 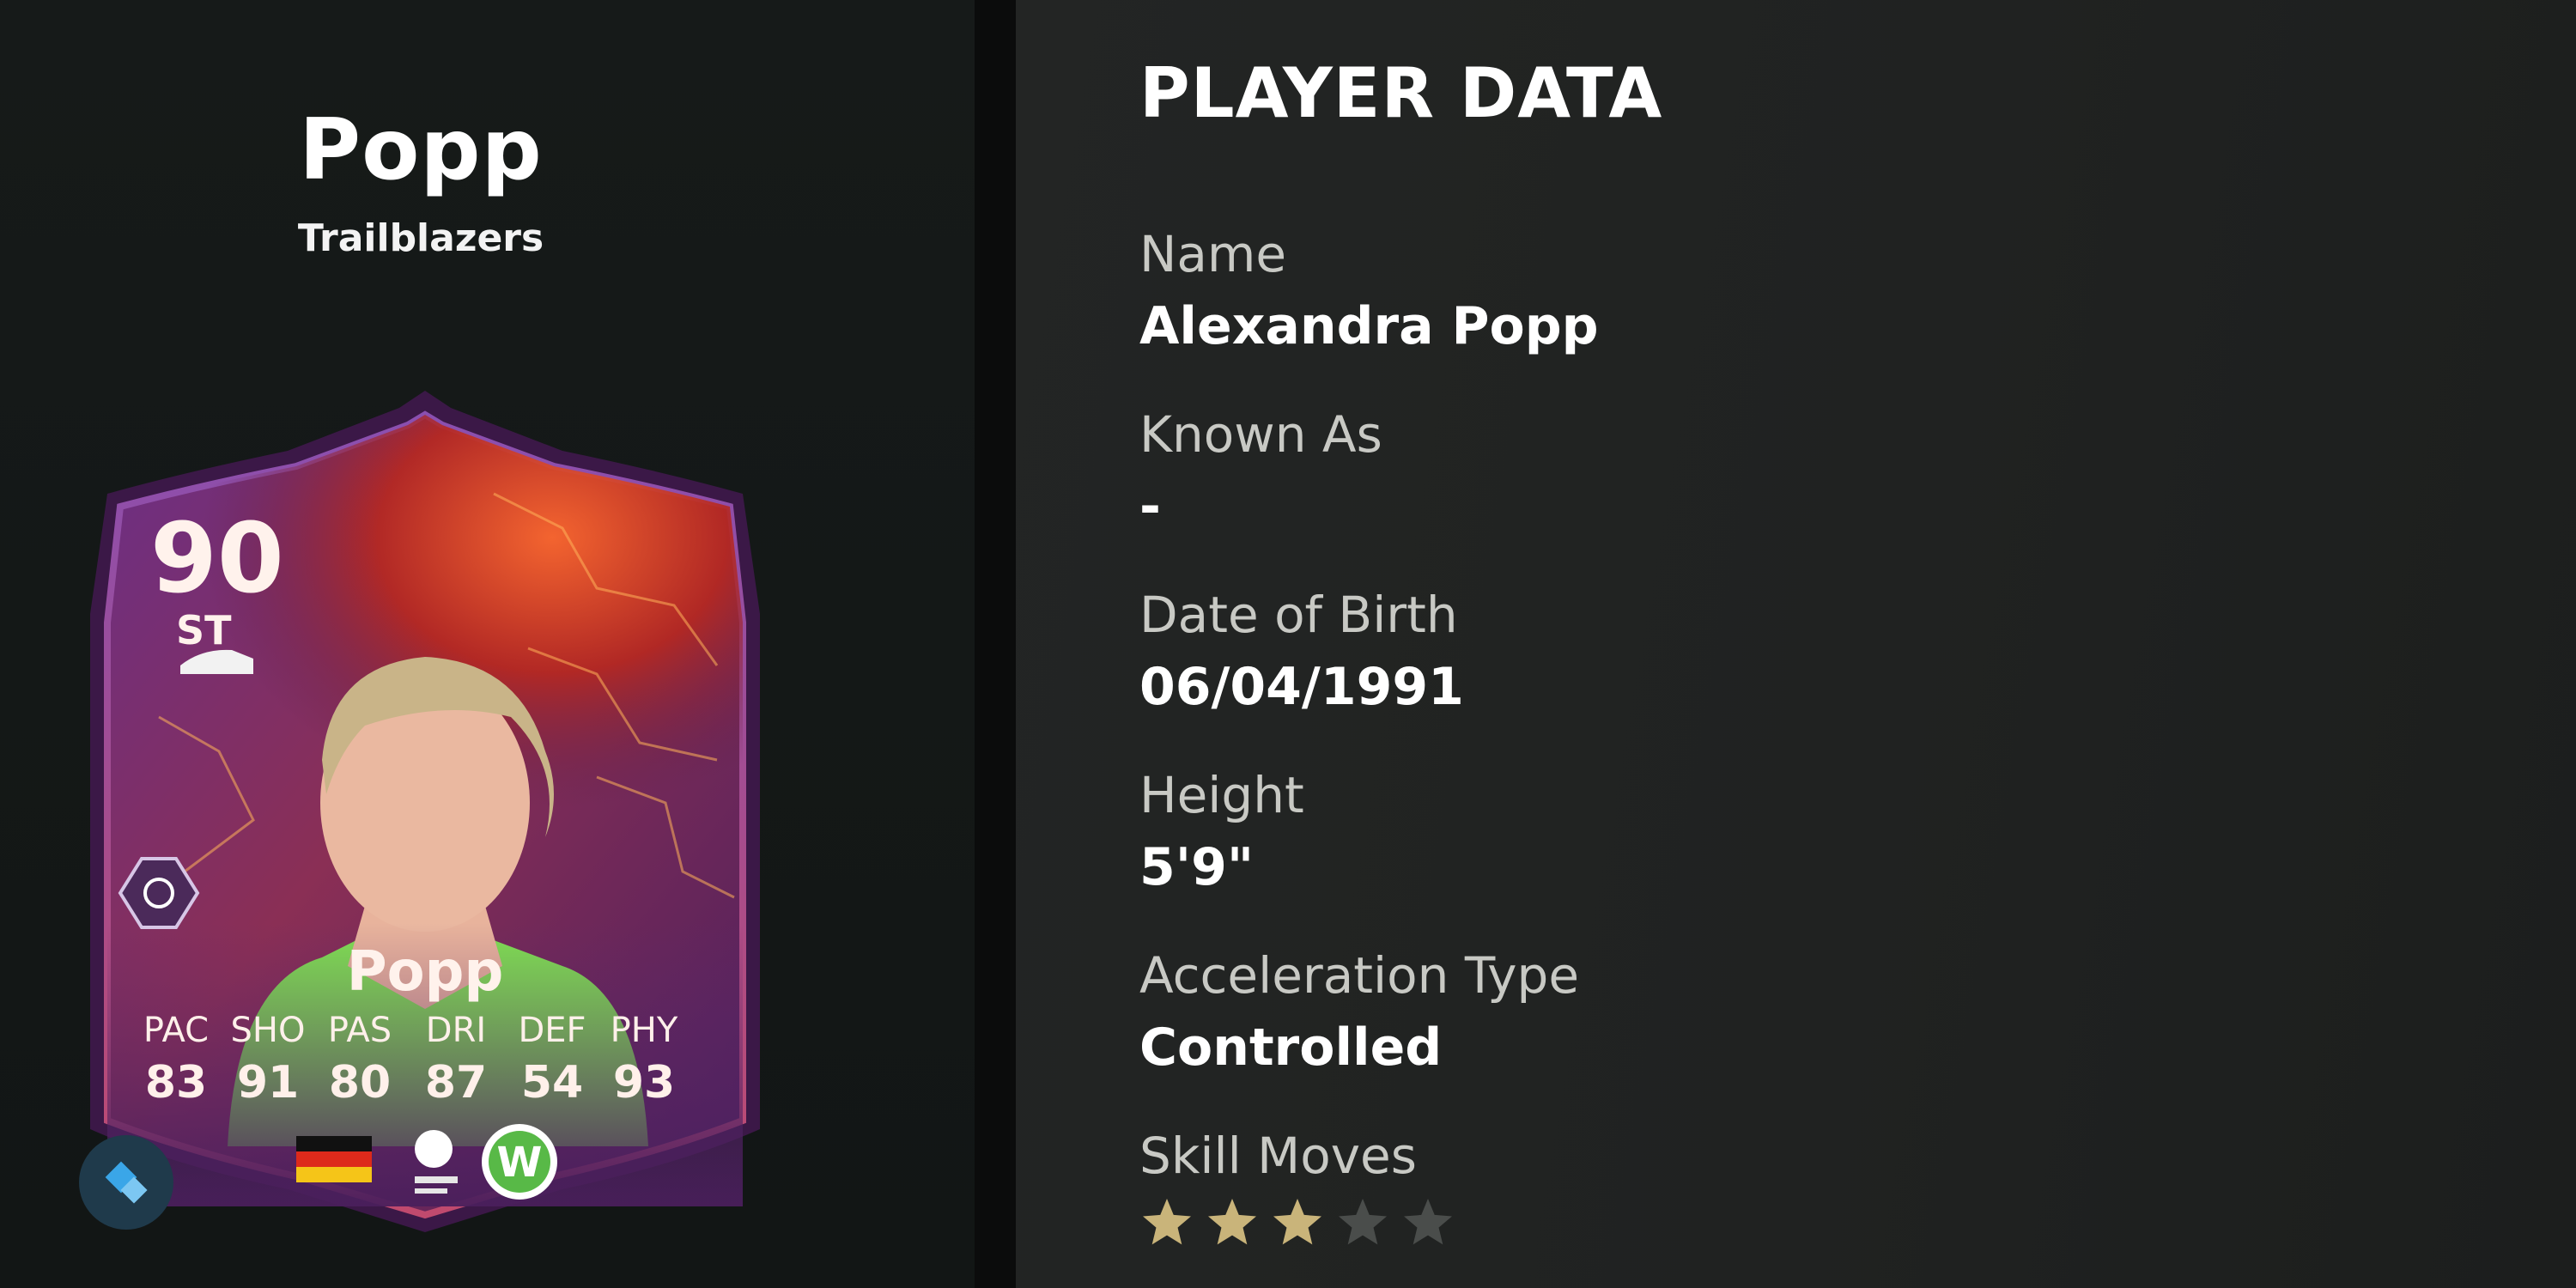 What do you see at coordinates (360, 1083) in the screenshot?
I see `stat-value: 80` at bounding box center [360, 1083].